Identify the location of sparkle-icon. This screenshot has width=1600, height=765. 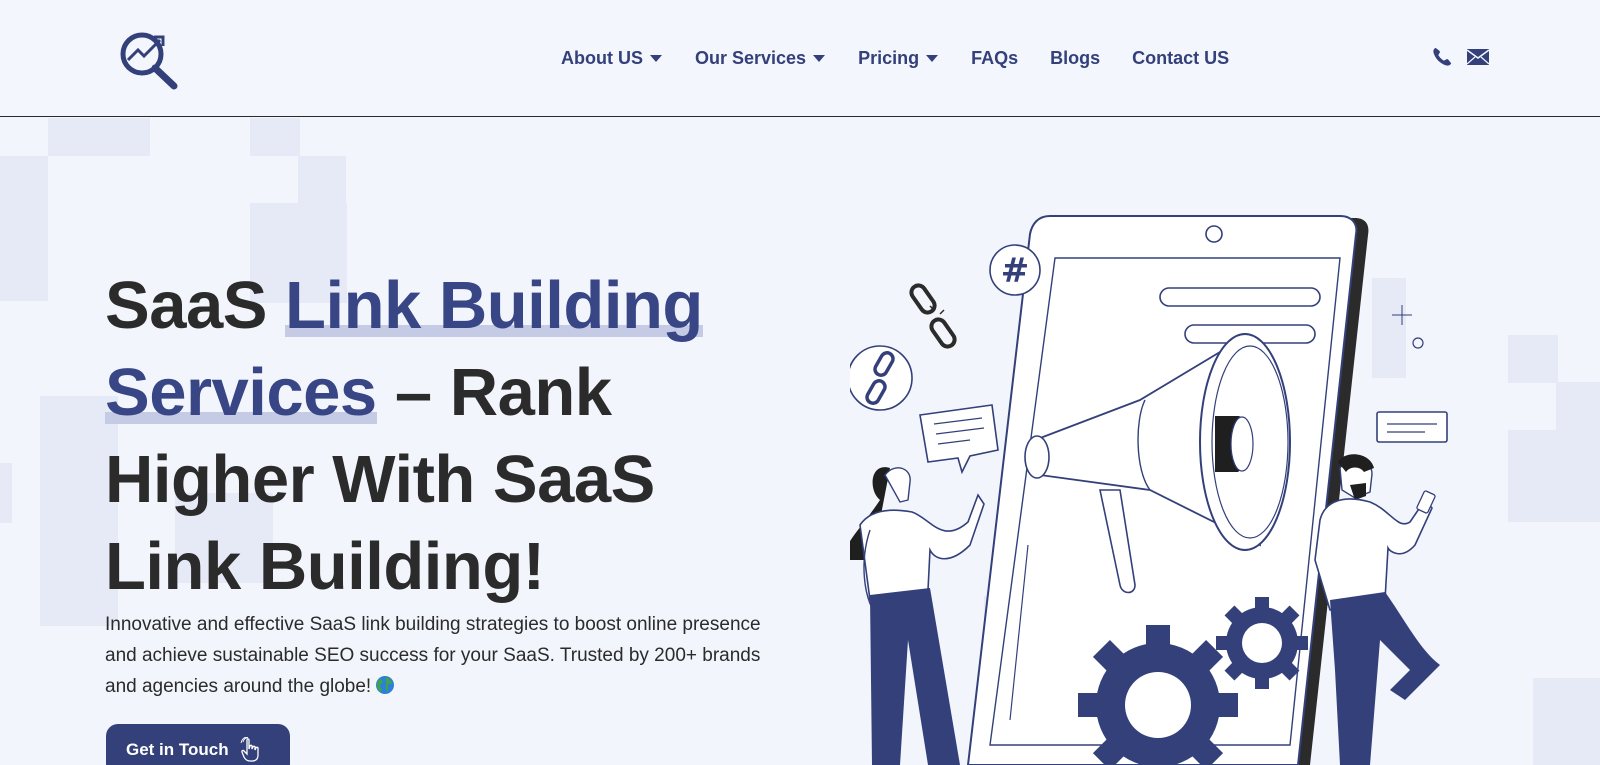
(1408, 327).